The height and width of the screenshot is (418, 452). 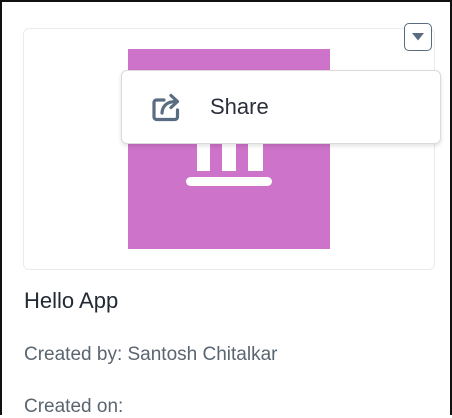 I want to click on menu-item-share-label: Share, so click(x=239, y=106).